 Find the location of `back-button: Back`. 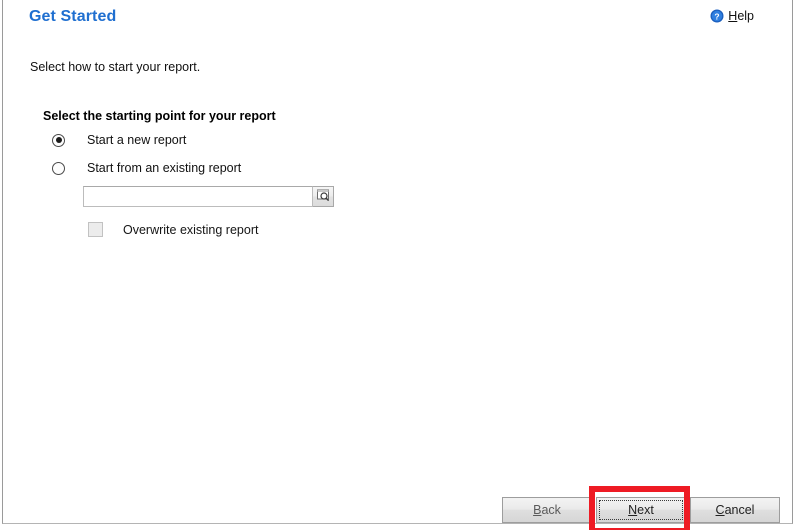

back-button: Back is located at coordinates (547, 510).